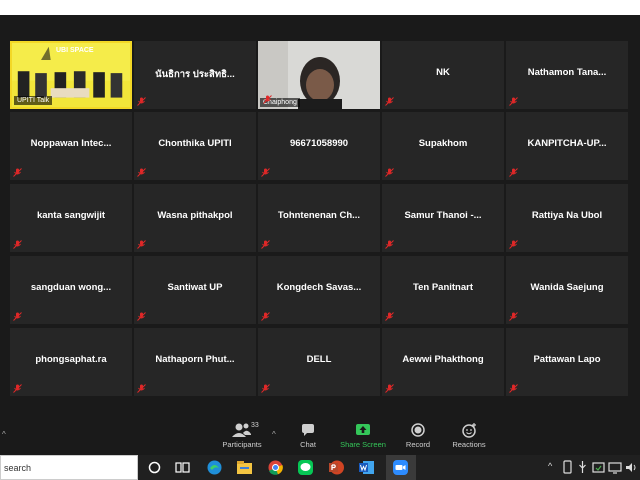  Describe the element at coordinates (567, 362) in the screenshot. I see `participant-tile: Pattawan Lapo` at that location.